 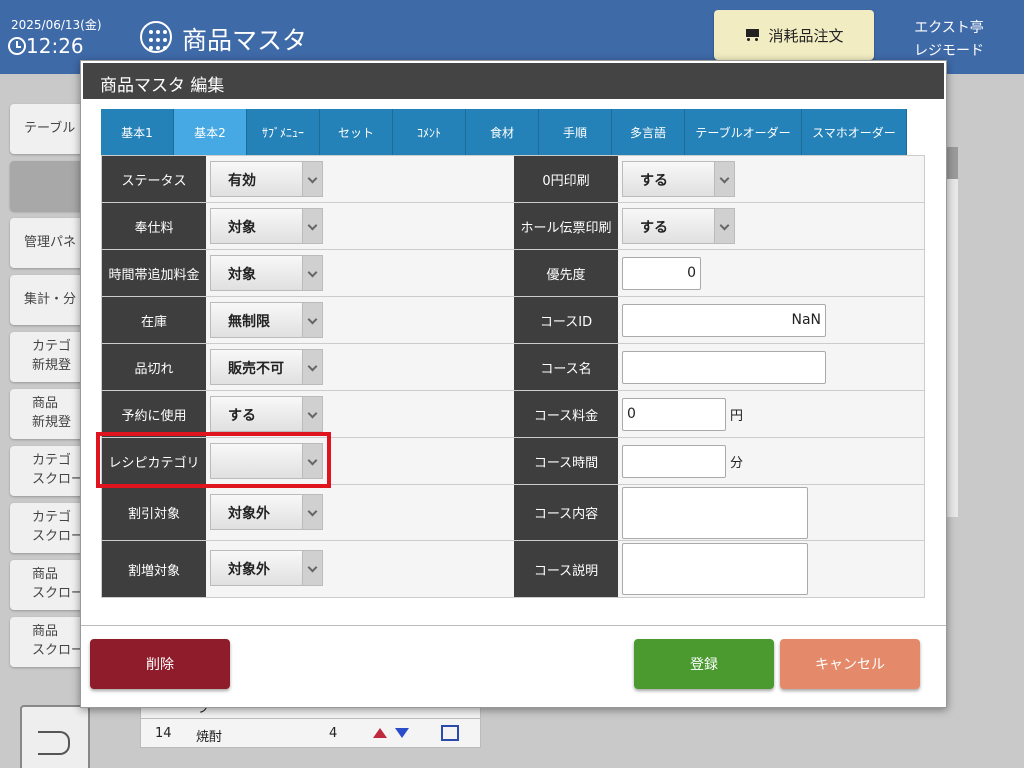 I want to click on form-row-discount: 割引対象 対象外, so click(x=308, y=513).